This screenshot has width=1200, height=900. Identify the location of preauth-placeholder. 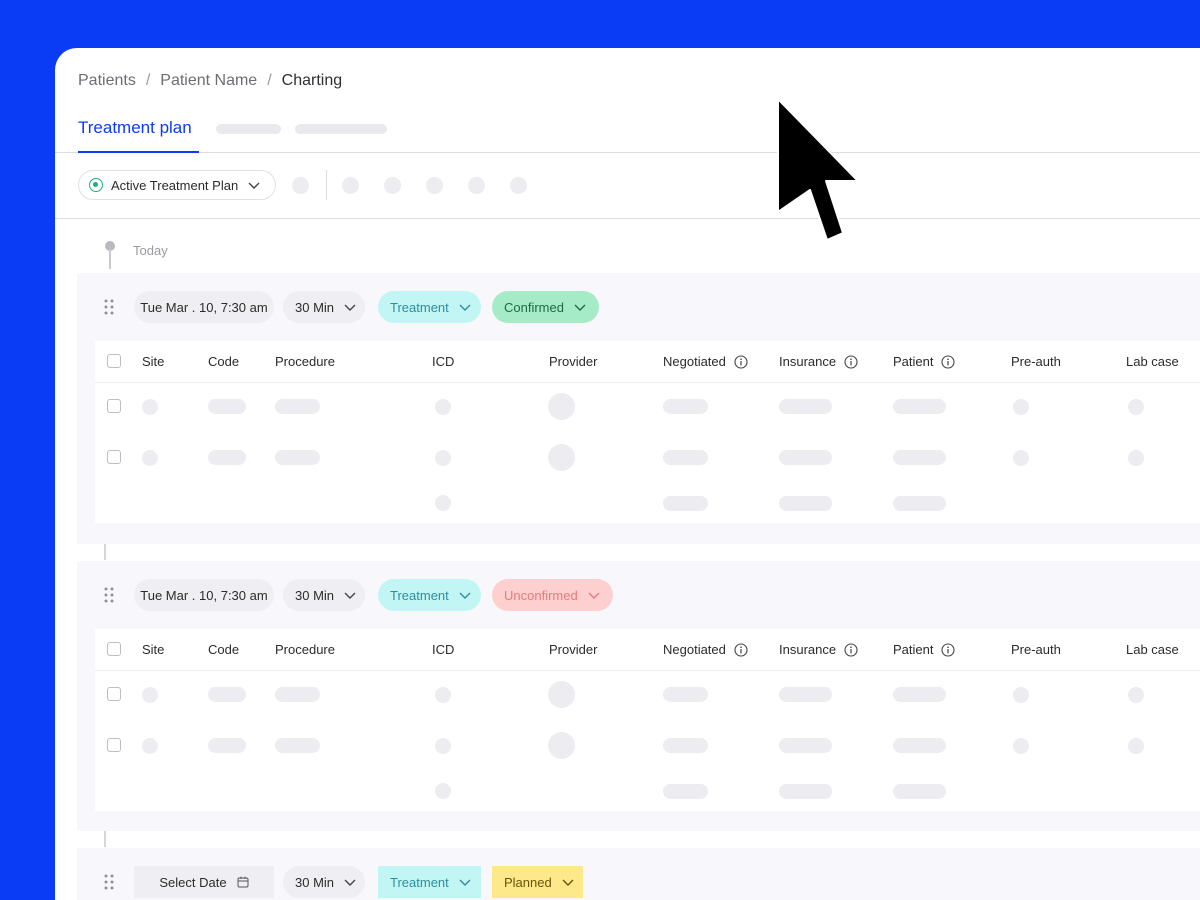
(1021, 746).